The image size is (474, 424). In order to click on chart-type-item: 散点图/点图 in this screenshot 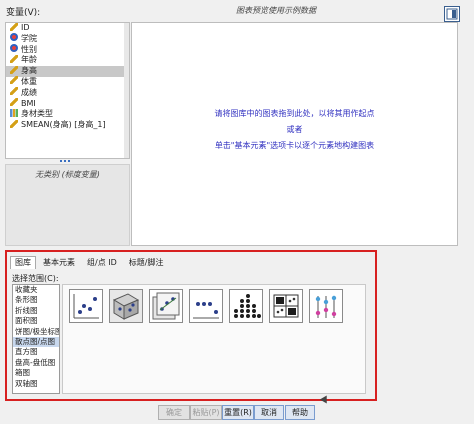, I will do `click(36, 342)`.